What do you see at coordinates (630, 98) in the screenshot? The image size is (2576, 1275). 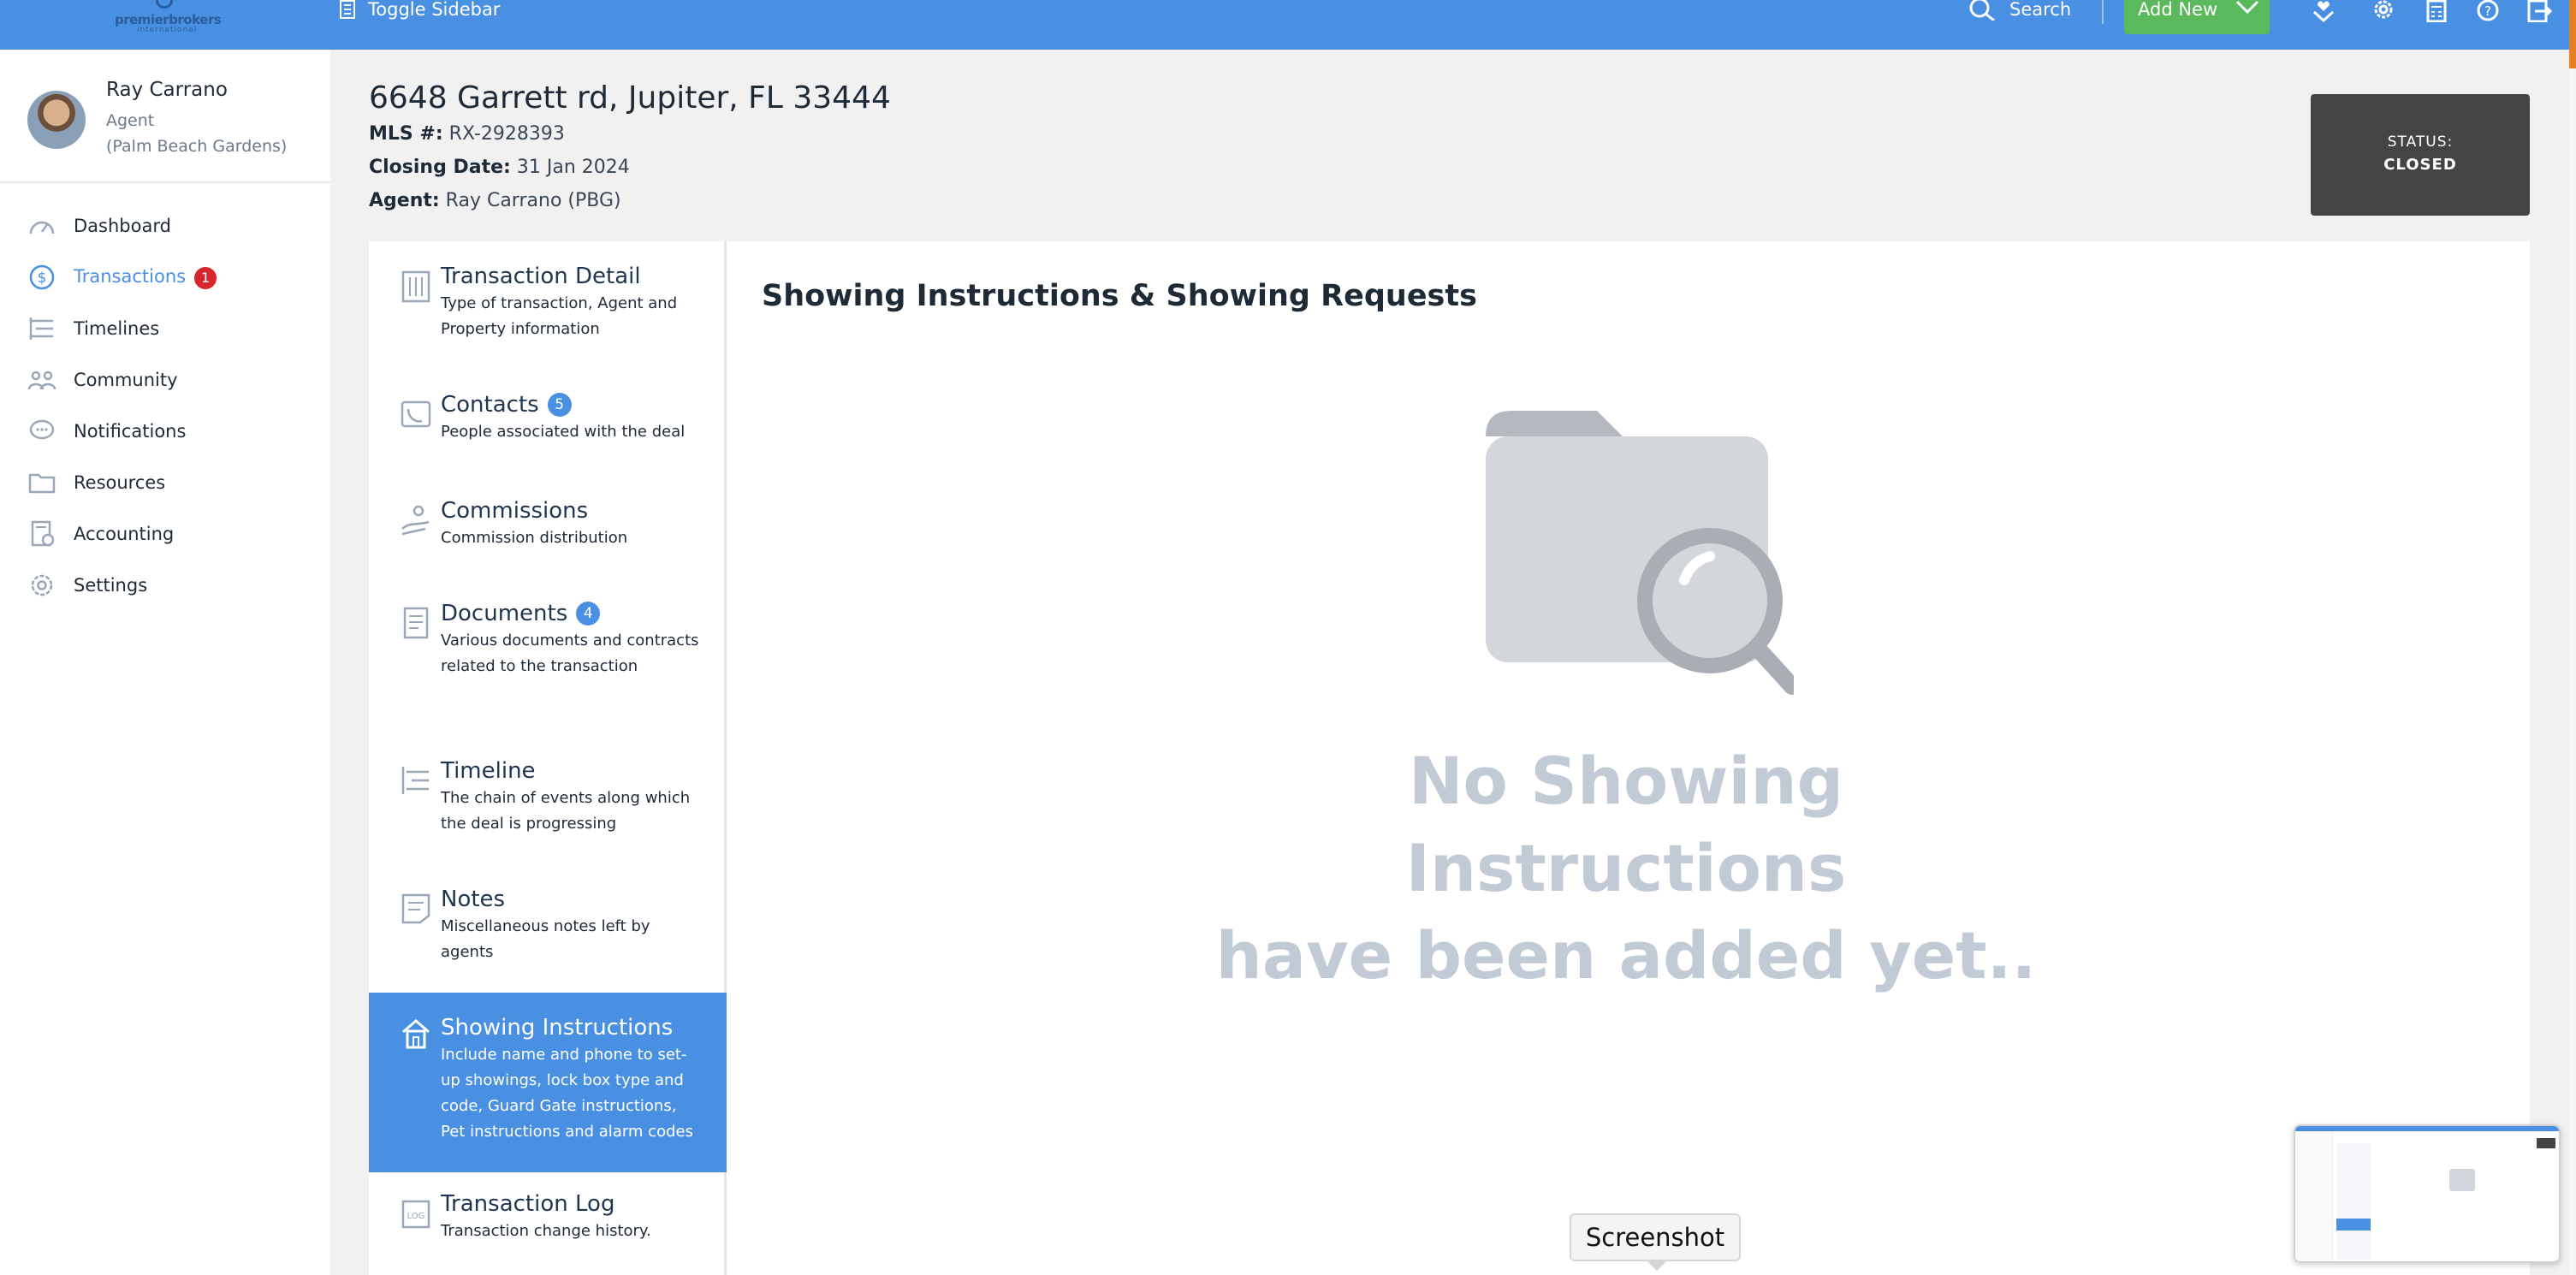 I see `page-title: 6648 Garrett rd, Jupiter, FL 33444` at bounding box center [630, 98].